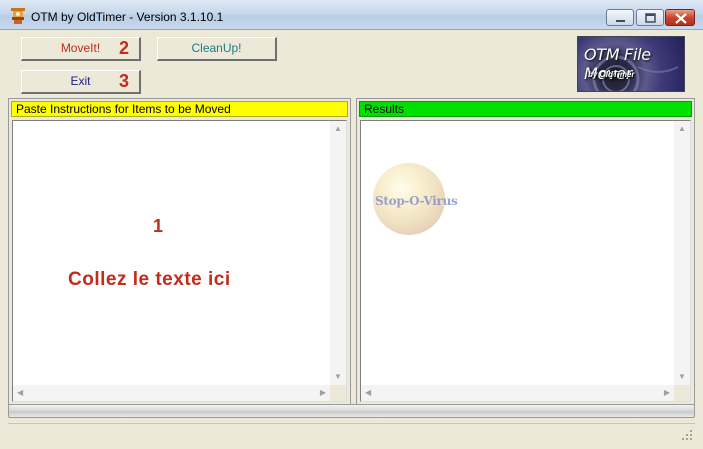  I want to click on otm-logo: OTM File Mover by OldTimer, so click(631, 64).